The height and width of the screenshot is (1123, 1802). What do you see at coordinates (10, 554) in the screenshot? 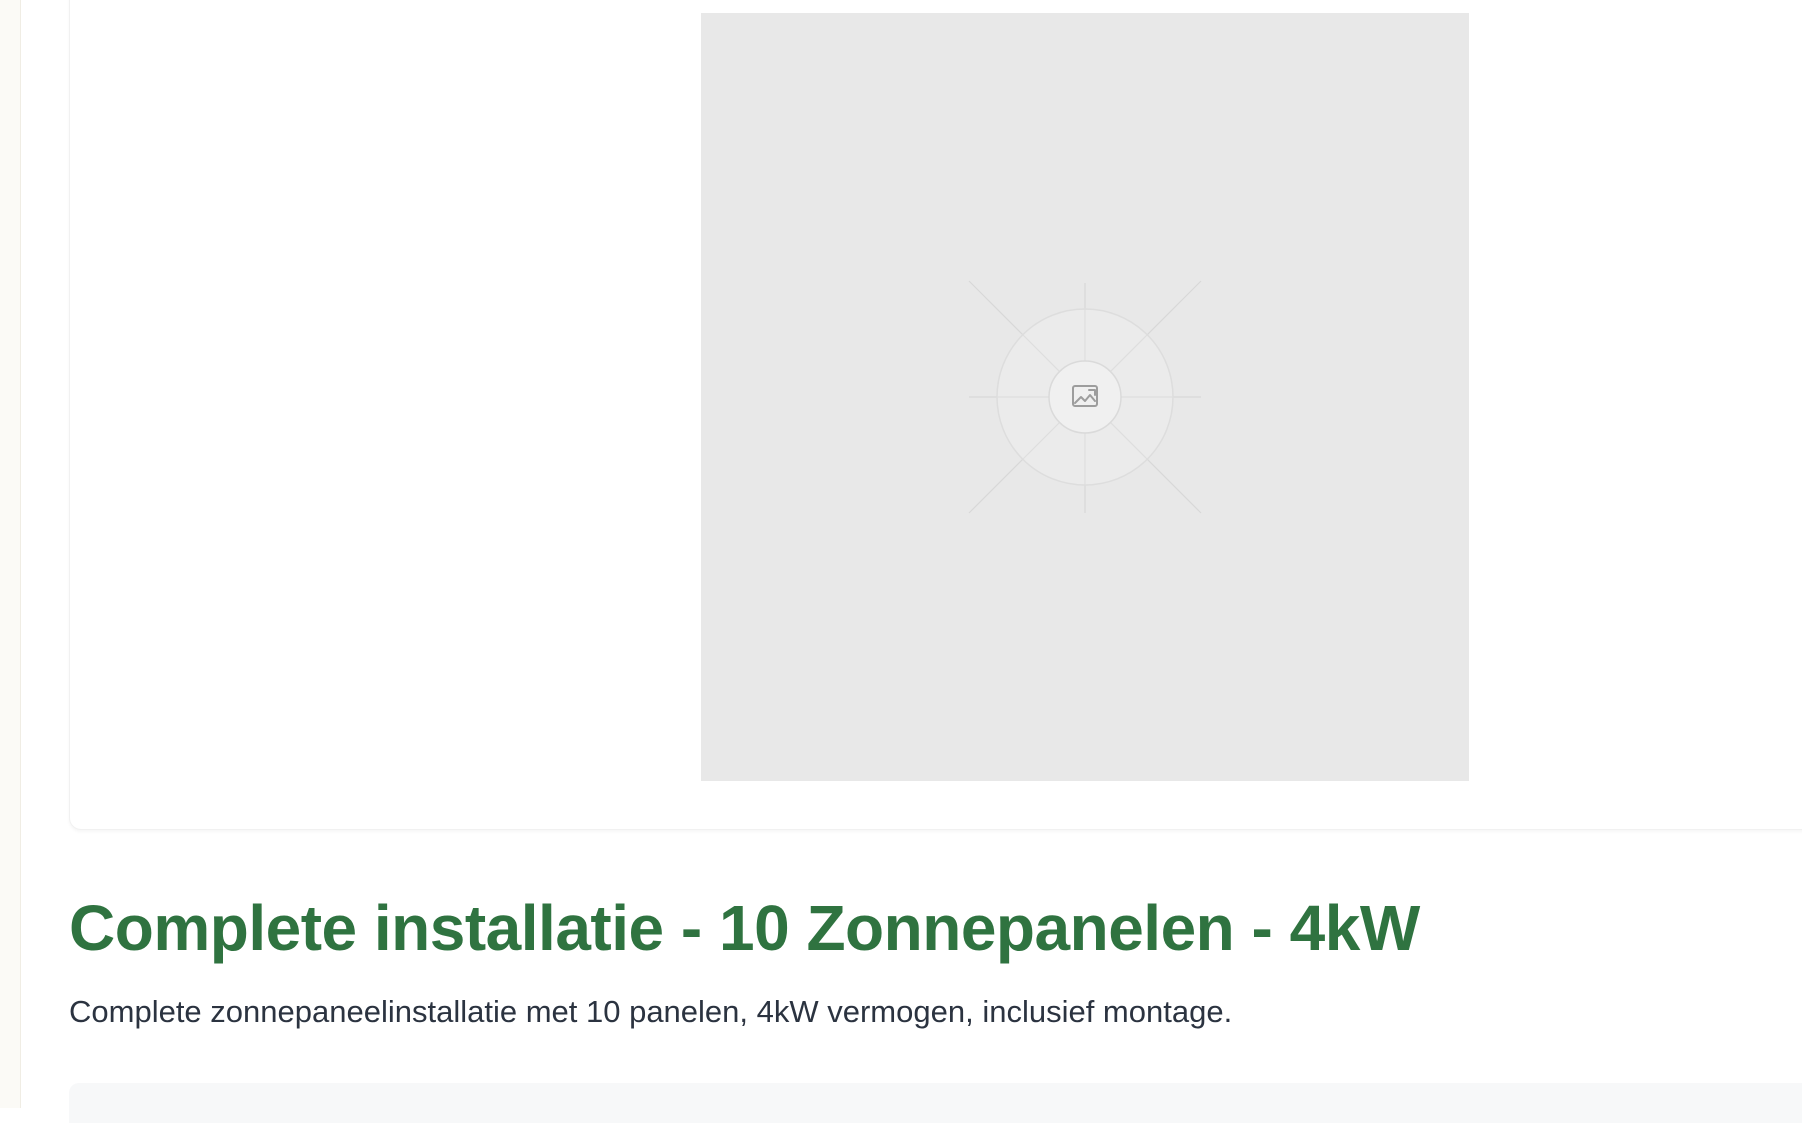
I see `left-rail` at bounding box center [10, 554].